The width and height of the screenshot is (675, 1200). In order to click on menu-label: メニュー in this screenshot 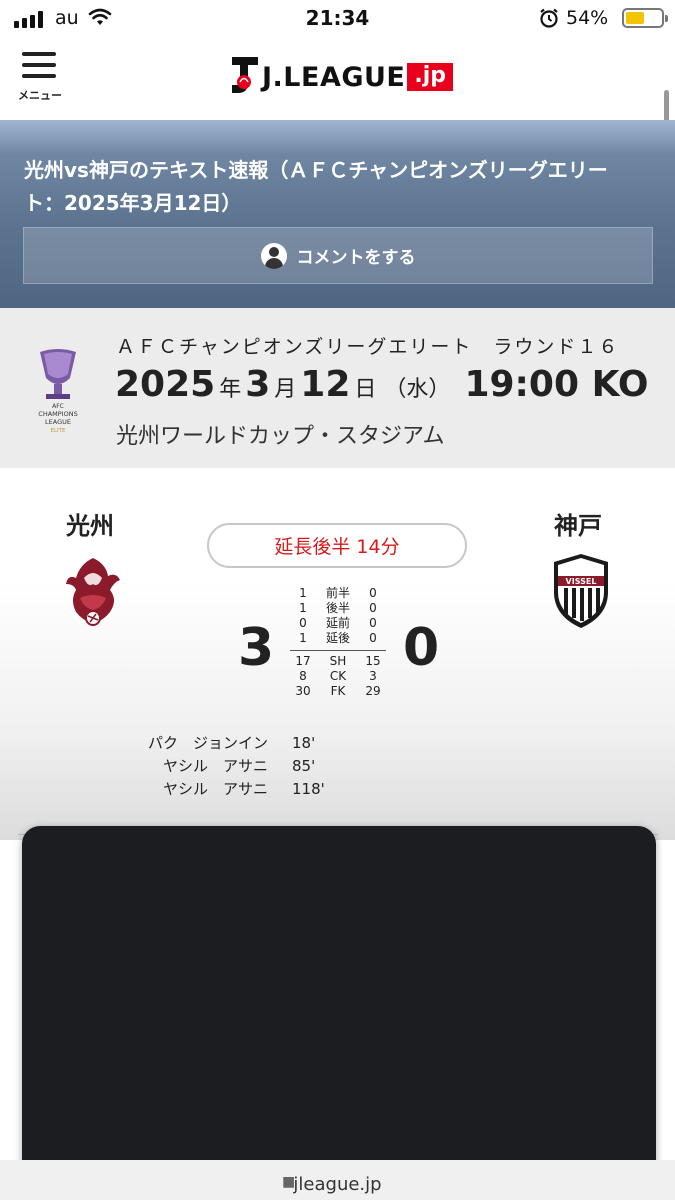, I will do `click(40, 95)`.